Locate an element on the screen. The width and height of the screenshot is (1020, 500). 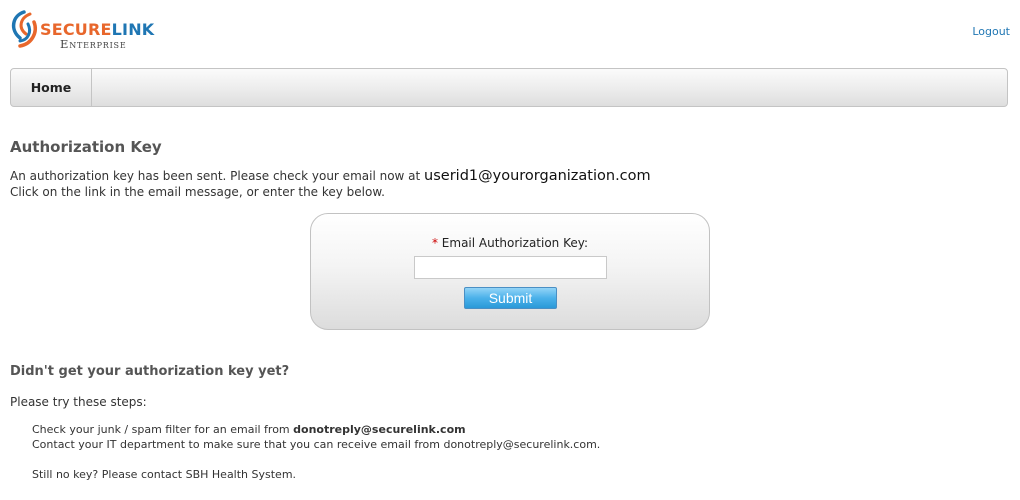
authorization-key-input is located at coordinates (510, 267).